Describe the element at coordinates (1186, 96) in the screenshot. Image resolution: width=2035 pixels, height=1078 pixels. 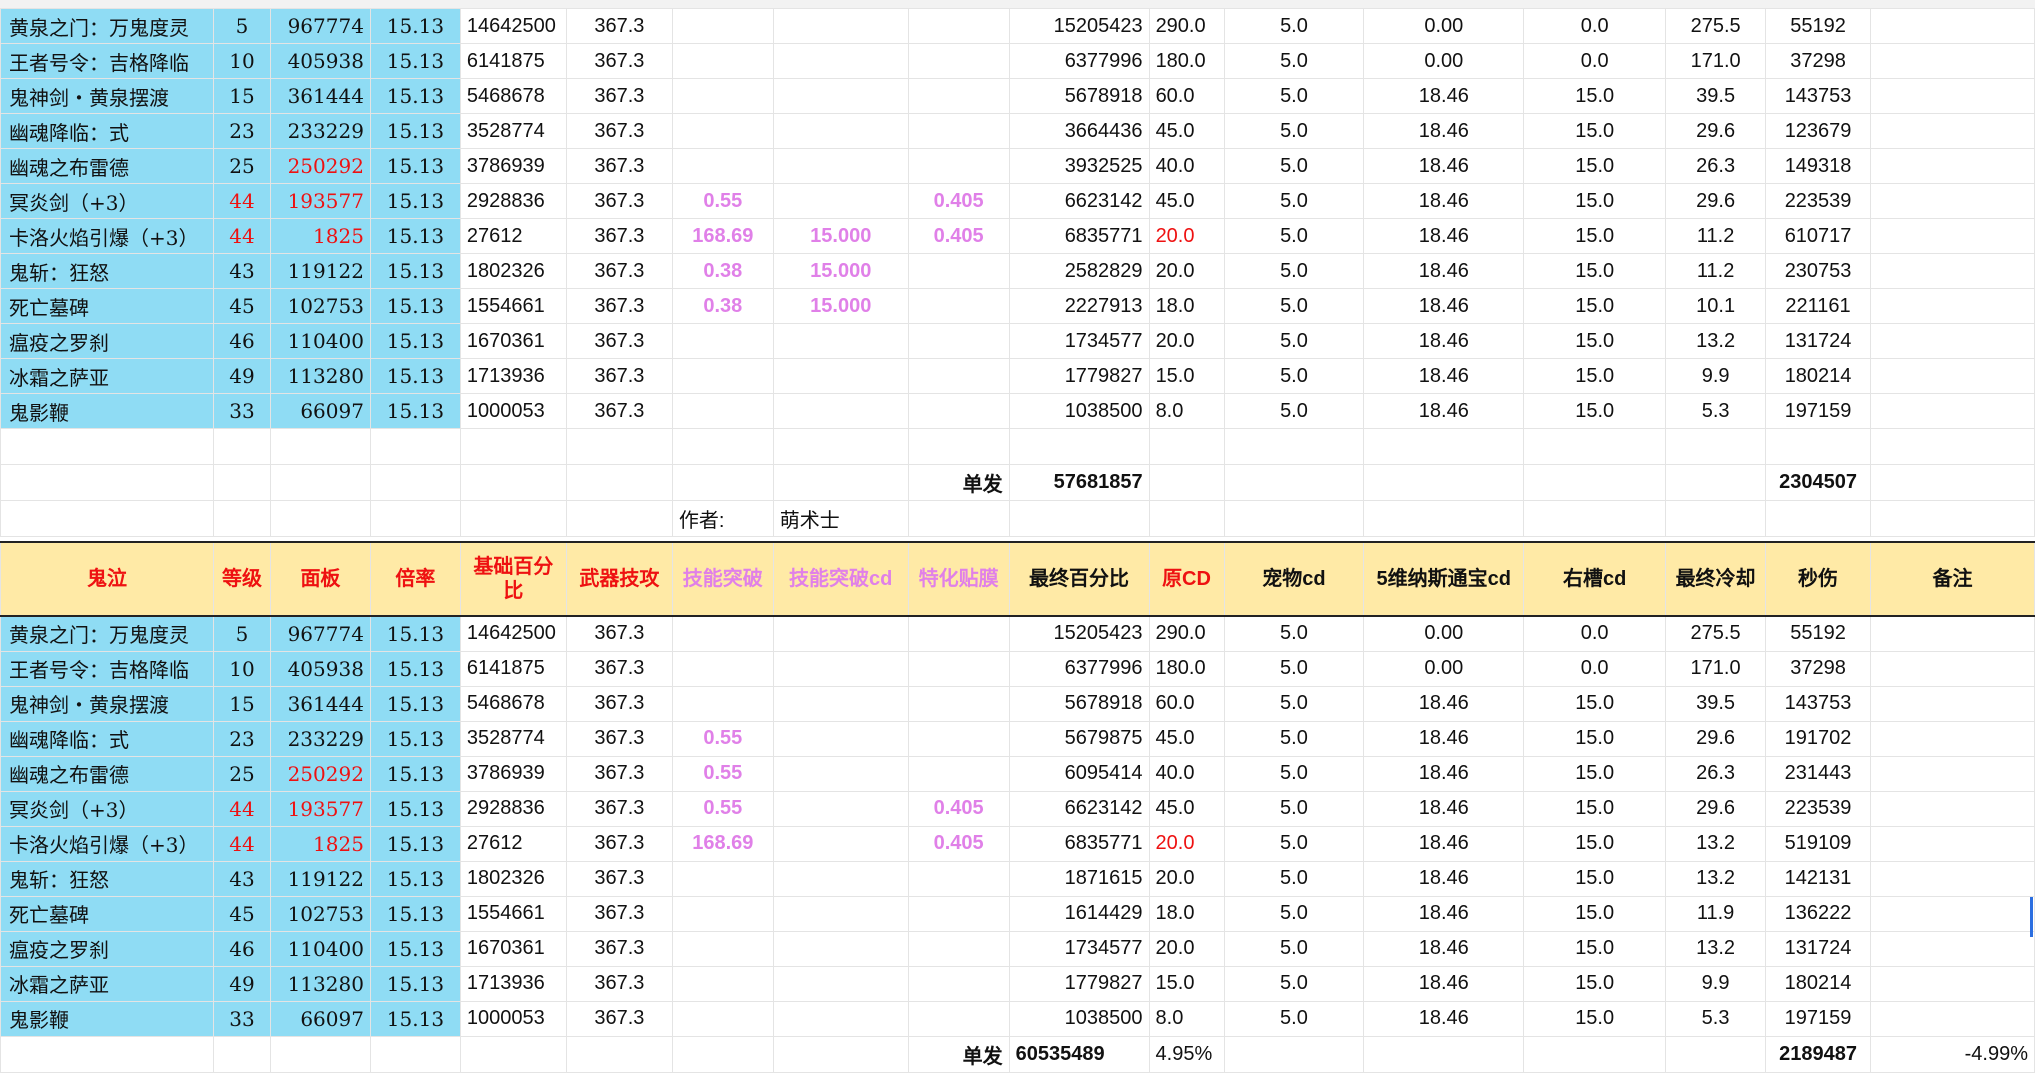
I see `cell-orig-cd: 60.0` at that location.